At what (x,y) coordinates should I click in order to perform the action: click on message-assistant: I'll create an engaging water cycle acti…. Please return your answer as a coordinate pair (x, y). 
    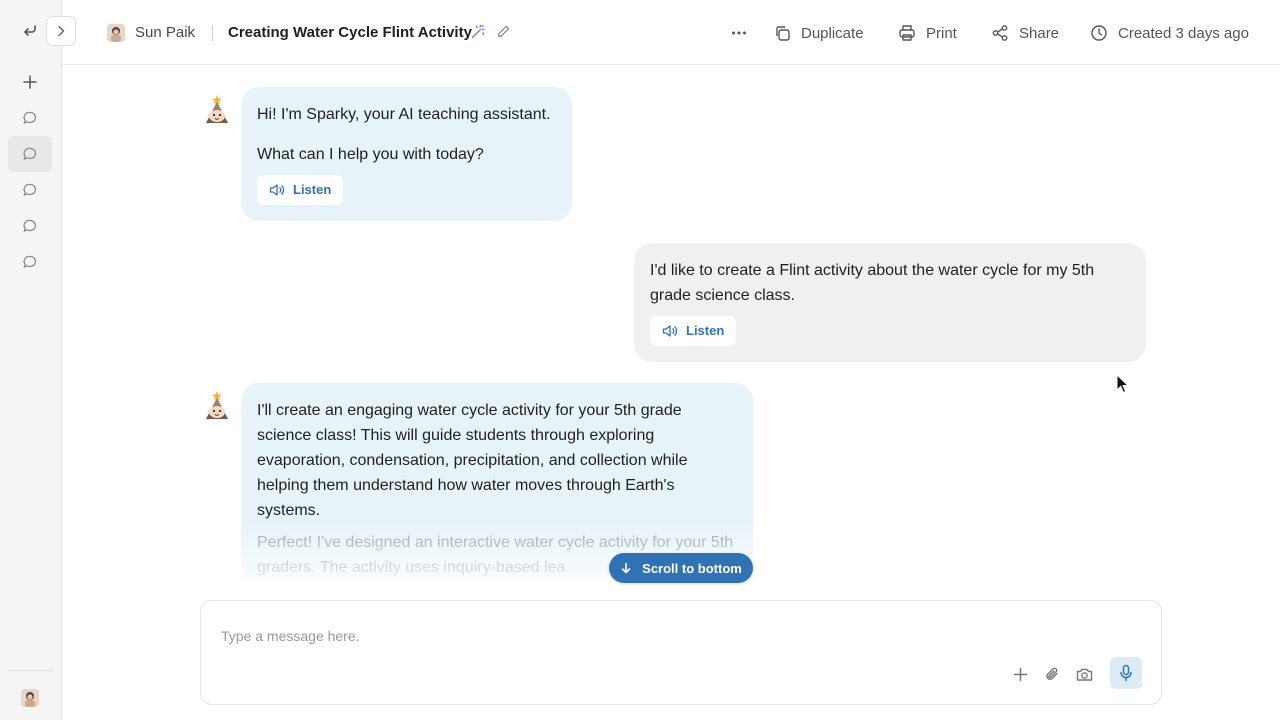
    Looking at the image, I should click on (497, 481).